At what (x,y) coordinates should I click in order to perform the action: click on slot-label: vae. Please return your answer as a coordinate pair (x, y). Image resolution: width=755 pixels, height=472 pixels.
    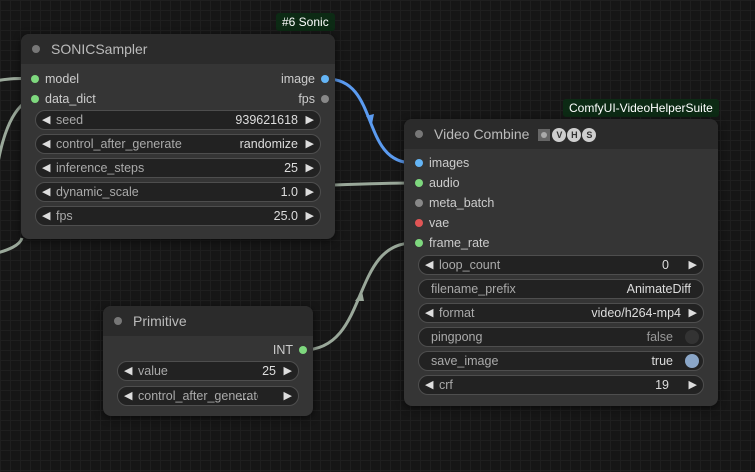
    Looking at the image, I should click on (439, 223).